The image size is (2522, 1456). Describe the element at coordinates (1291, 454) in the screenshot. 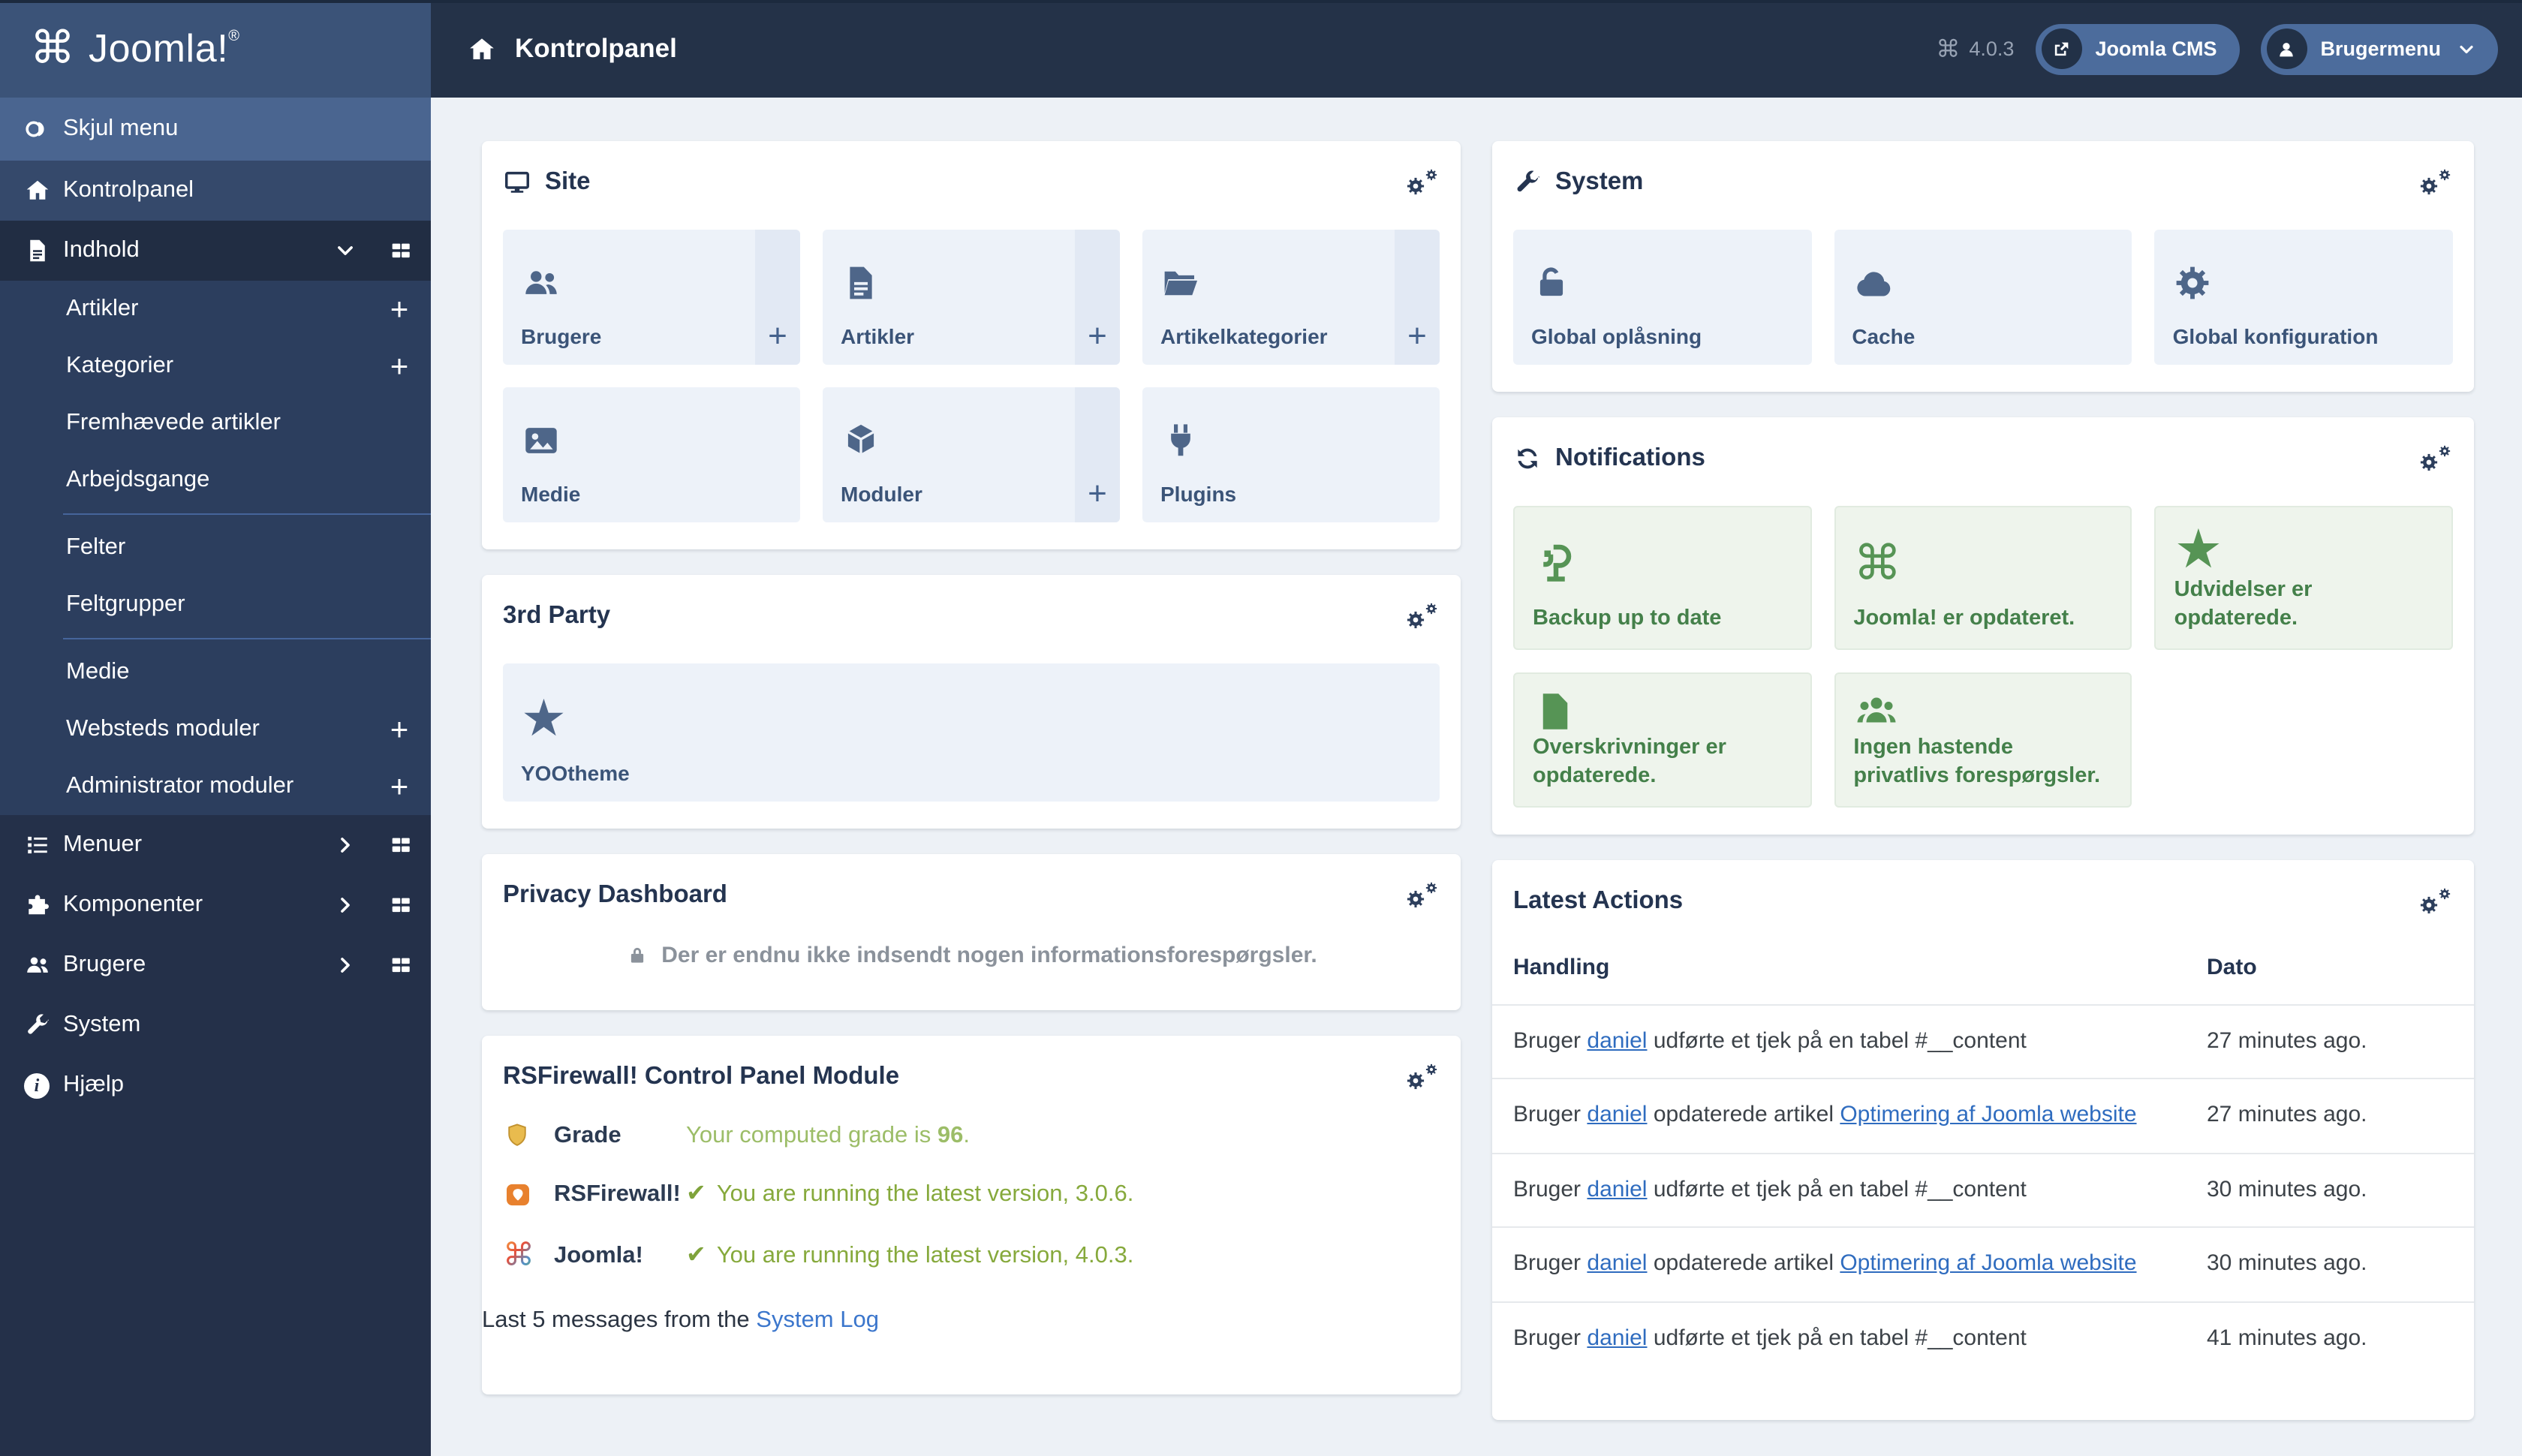

I see `card-plugins: Plugins` at that location.